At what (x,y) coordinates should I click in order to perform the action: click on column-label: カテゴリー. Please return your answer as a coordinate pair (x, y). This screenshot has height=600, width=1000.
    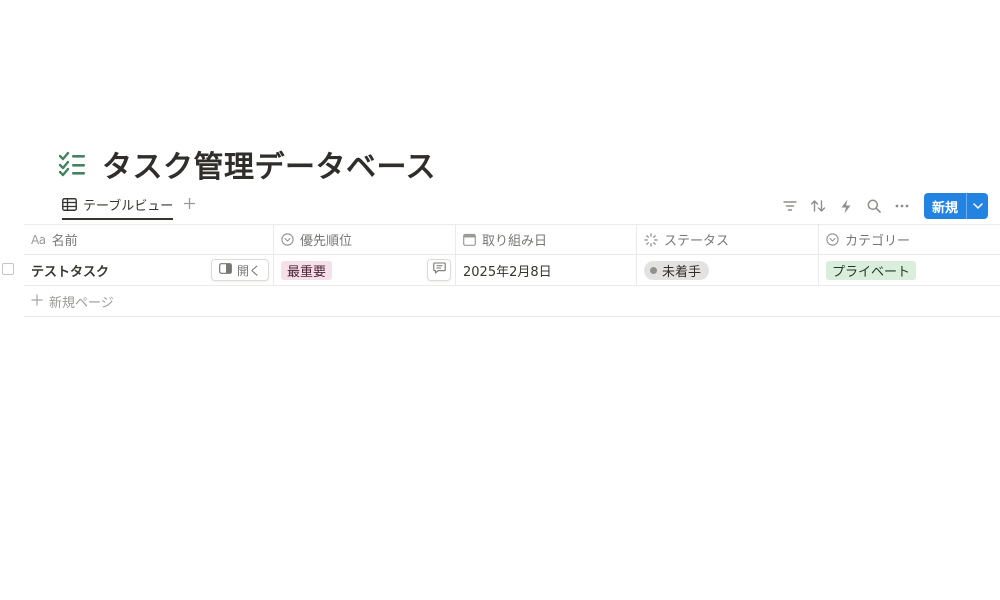
    Looking at the image, I should click on (878, 241).